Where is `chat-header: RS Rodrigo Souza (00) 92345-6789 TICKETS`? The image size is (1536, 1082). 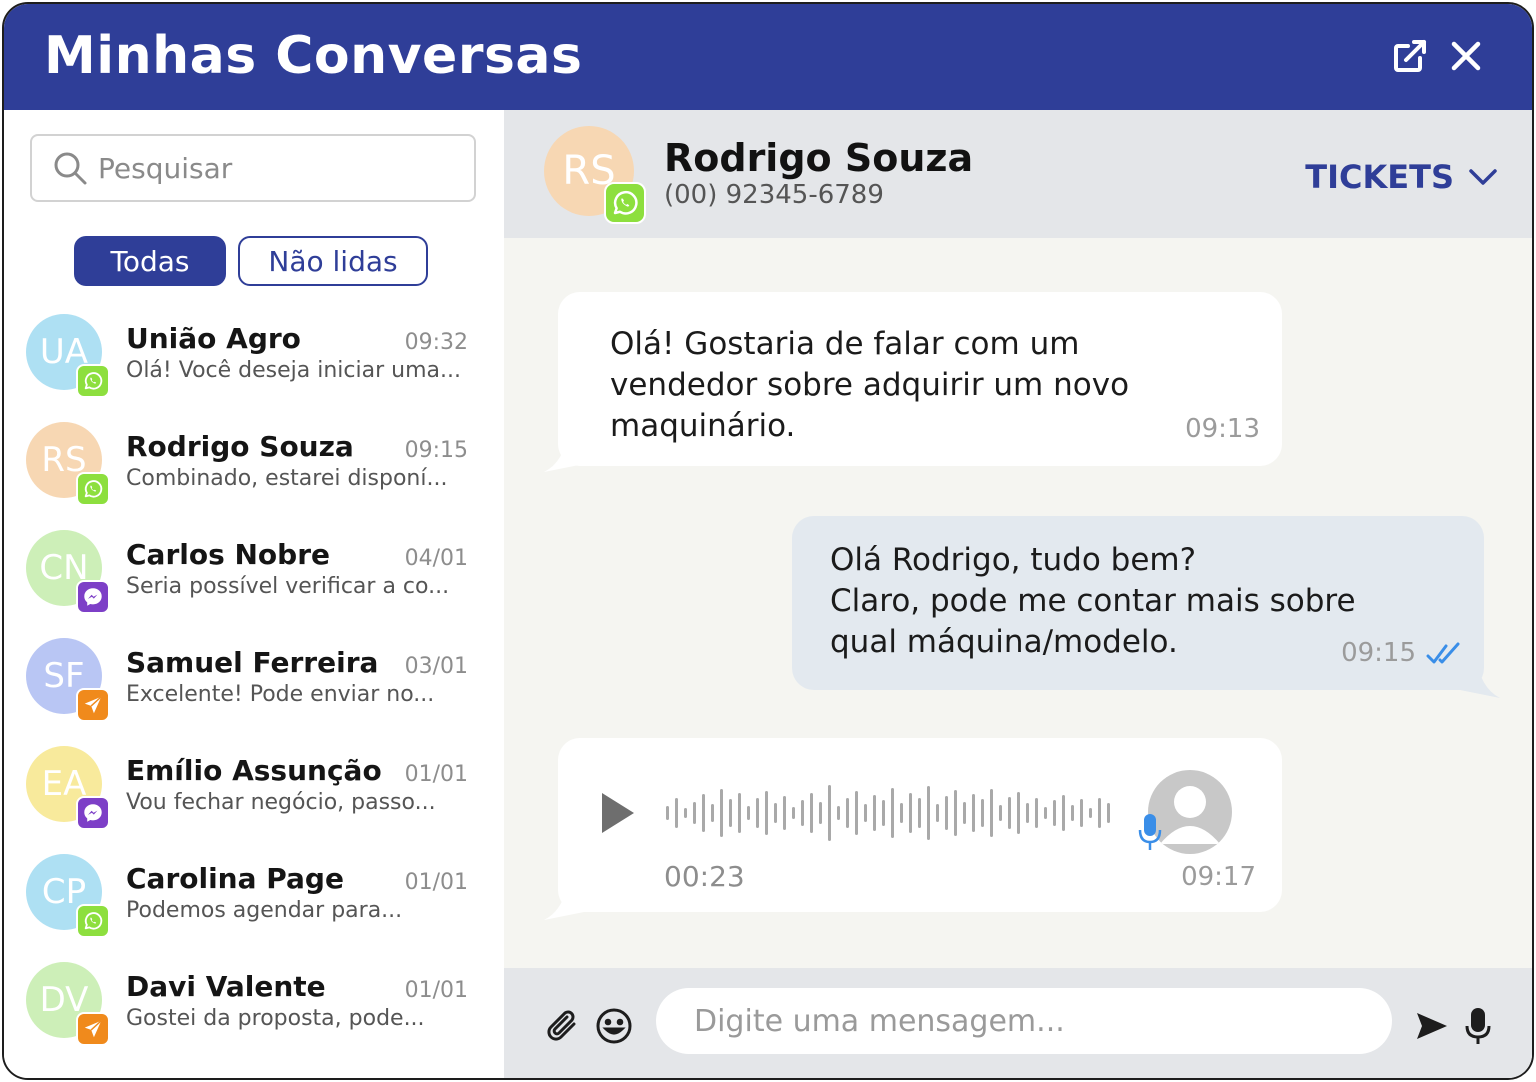 chat-header: RS Rodrigo Souza (00) 92345-6789 TICKETS is located at coordinates (1018, 174).